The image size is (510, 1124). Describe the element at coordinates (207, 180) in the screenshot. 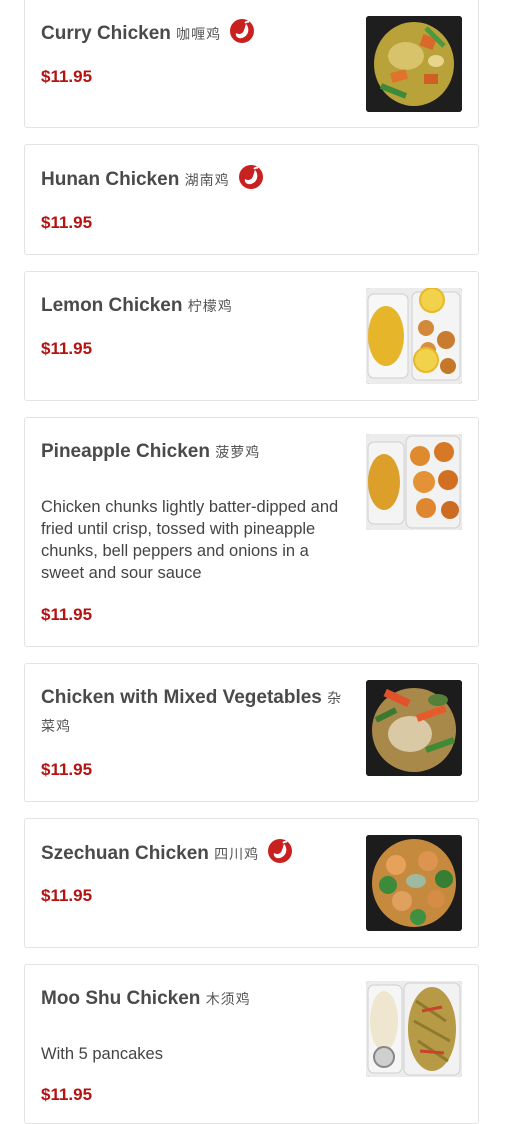

I see `menu-item-chinese-name: 湖南鸡` at that location.